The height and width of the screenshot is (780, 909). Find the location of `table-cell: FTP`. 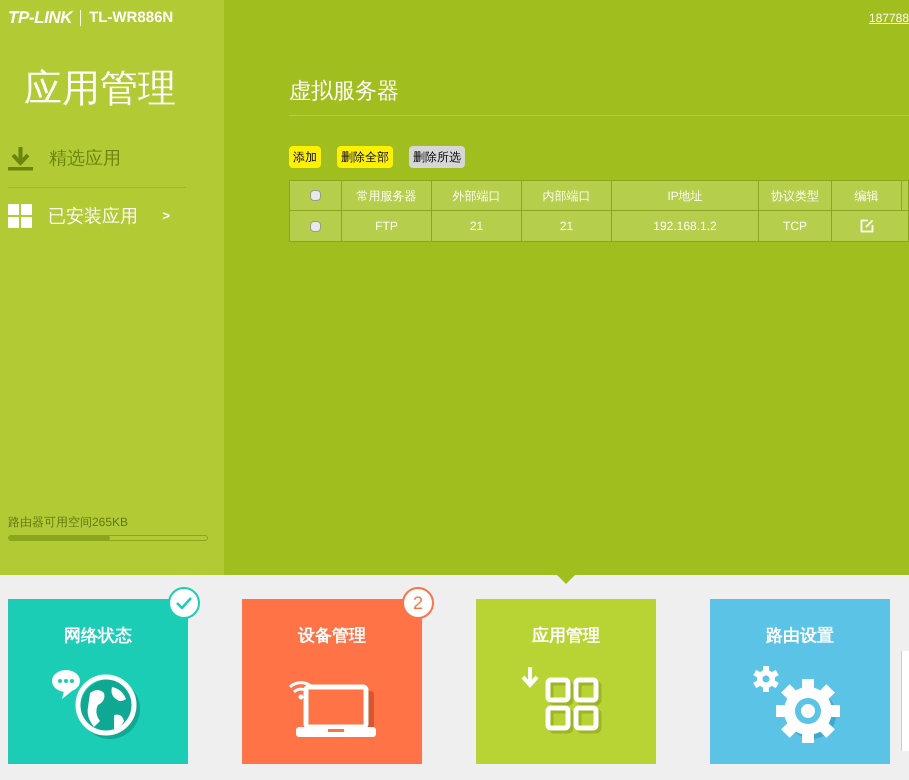

table-cell: FTP is located at coordinates (387, 226).